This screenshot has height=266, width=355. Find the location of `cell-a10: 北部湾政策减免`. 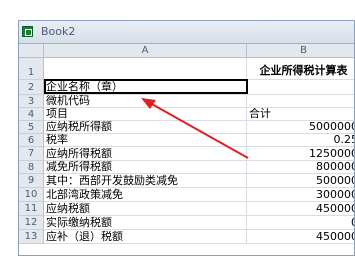

cell-a10: 北部湾政策减免 is located at coordinates (145, 195).